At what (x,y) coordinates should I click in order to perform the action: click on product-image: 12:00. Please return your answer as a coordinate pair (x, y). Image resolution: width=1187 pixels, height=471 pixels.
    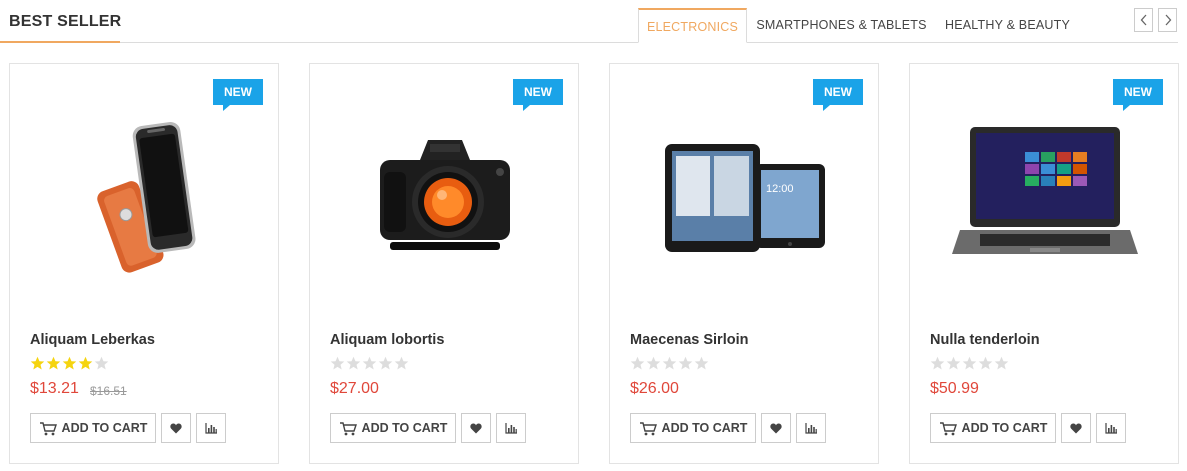
    Looking at the image, I should click on (745, 194).